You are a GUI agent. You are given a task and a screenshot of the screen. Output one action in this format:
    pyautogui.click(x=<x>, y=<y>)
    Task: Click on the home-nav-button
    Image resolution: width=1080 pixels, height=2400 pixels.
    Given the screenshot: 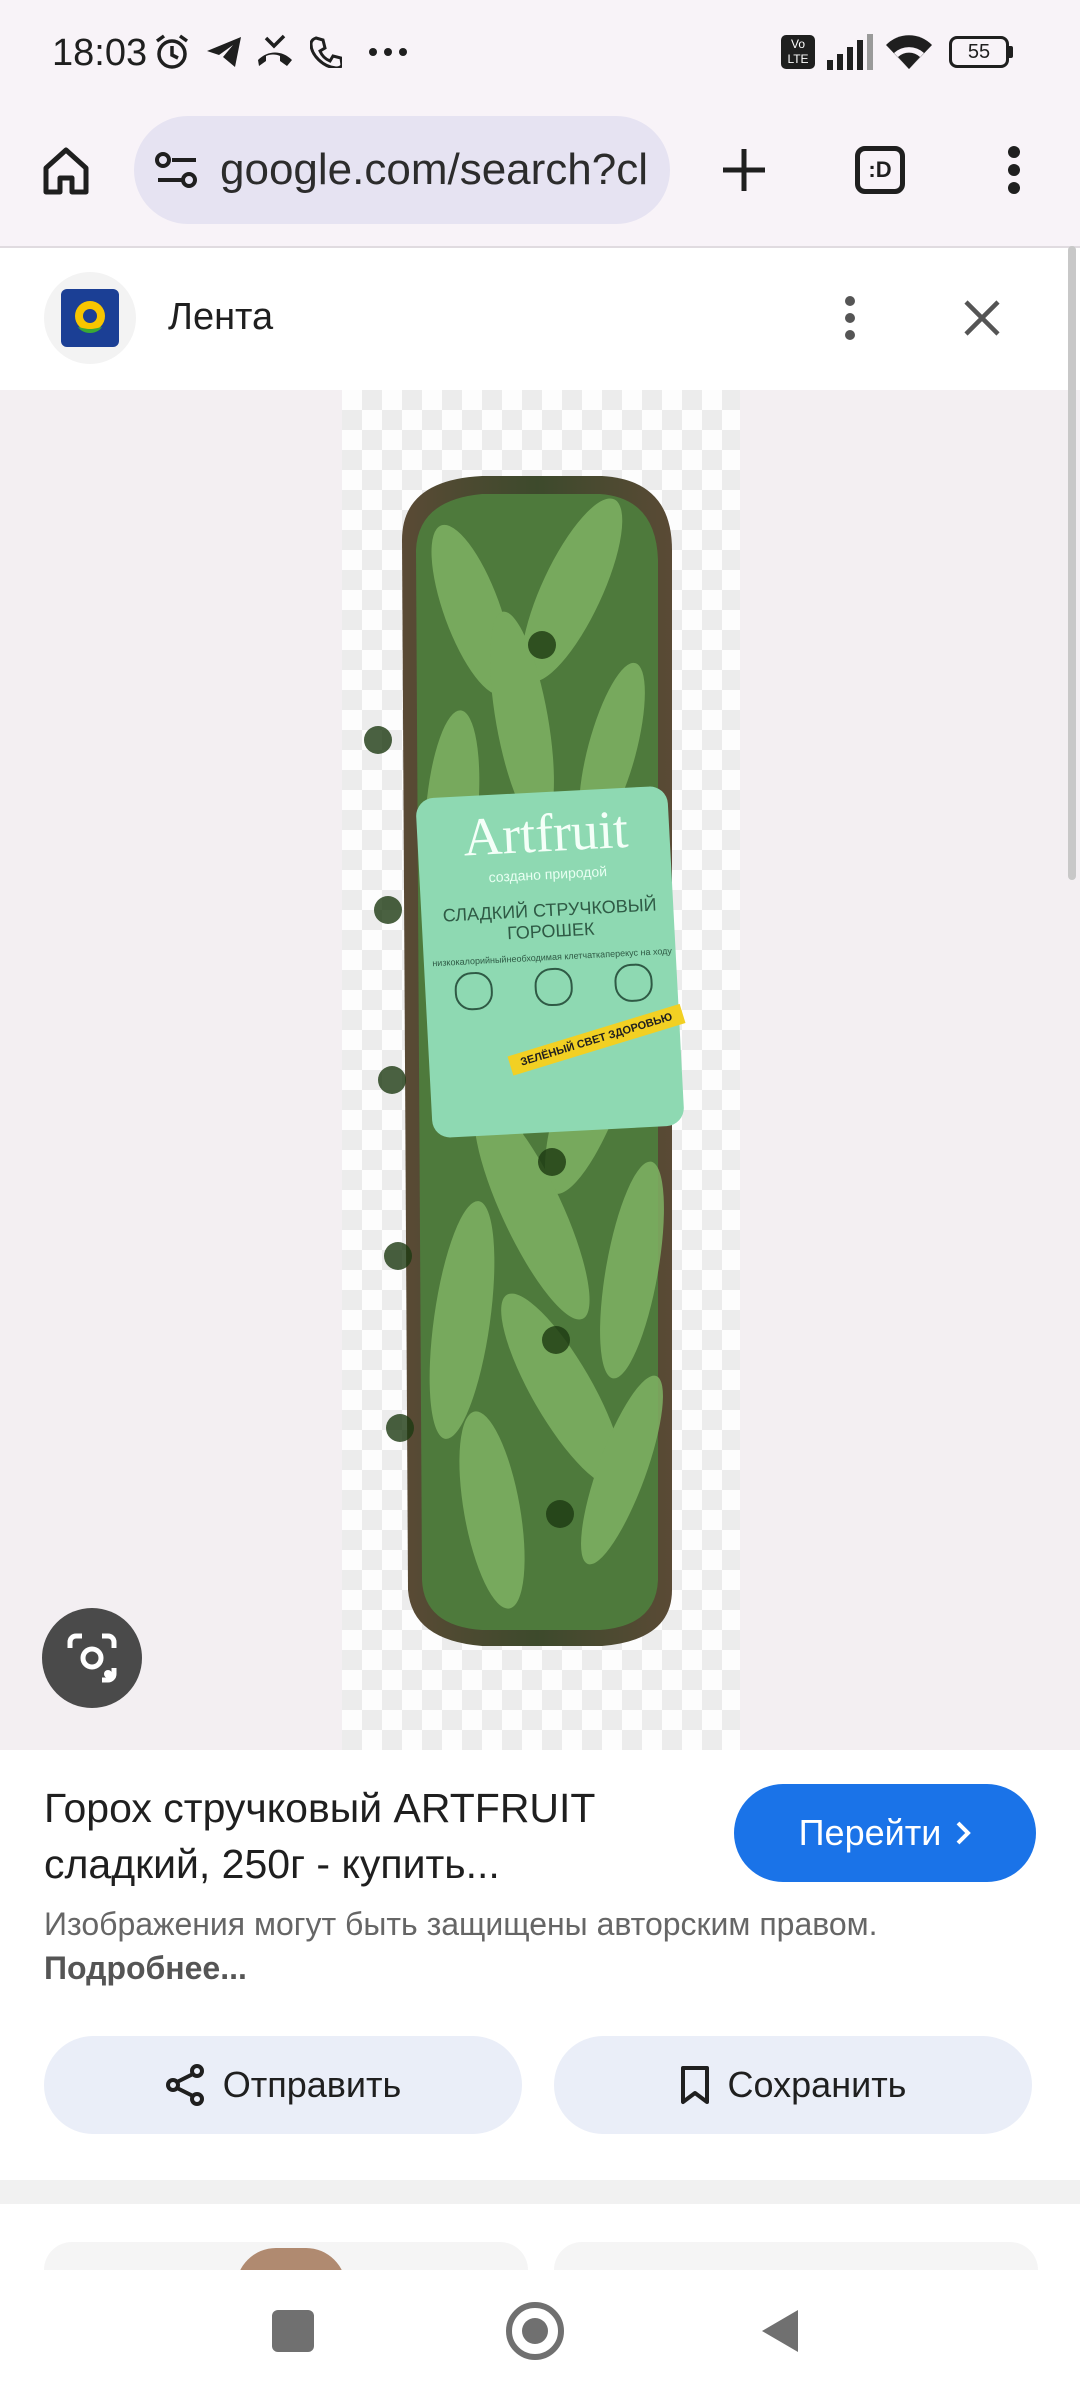 What is the action you would take?
    pyautogui.click(x=535, y=2331)
    